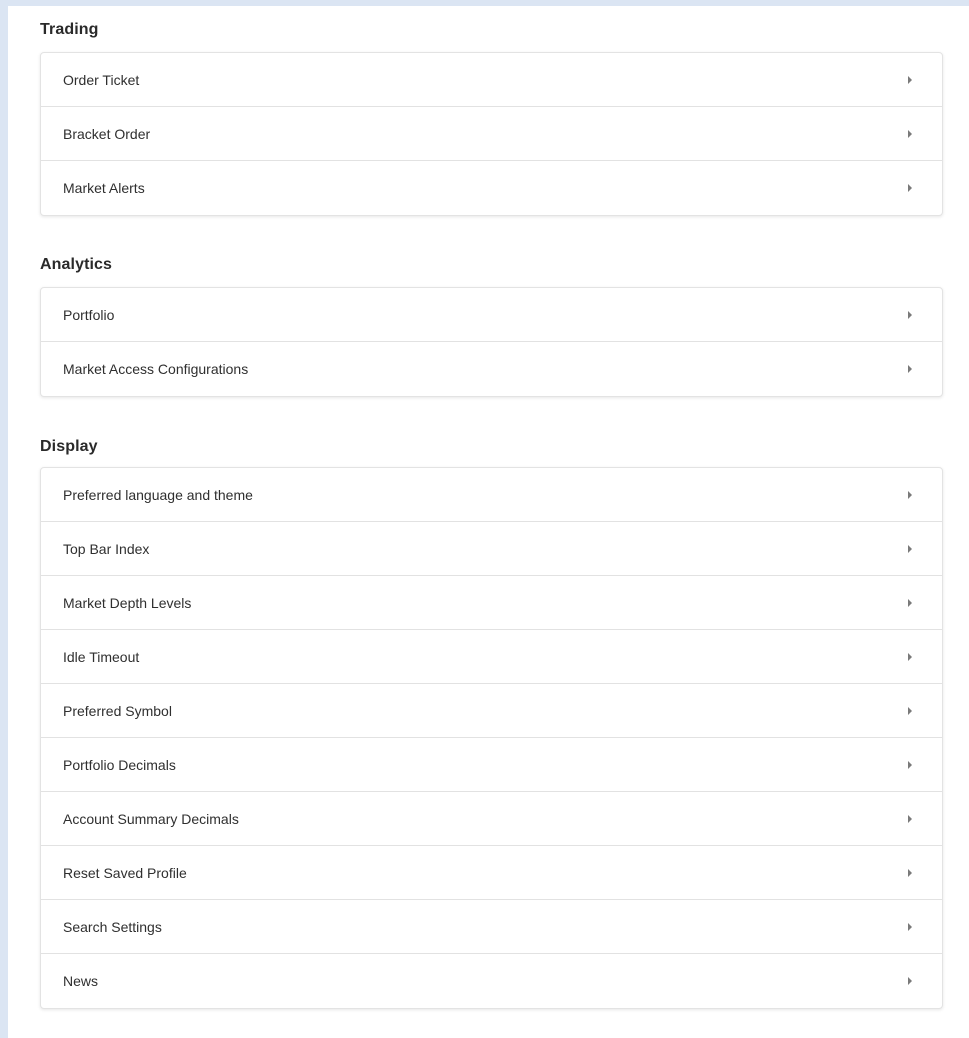 The height and width of the screenshot is (1038, 969). I want to click on settings-item-label: Portfolio Decimals, so click(119, 764).